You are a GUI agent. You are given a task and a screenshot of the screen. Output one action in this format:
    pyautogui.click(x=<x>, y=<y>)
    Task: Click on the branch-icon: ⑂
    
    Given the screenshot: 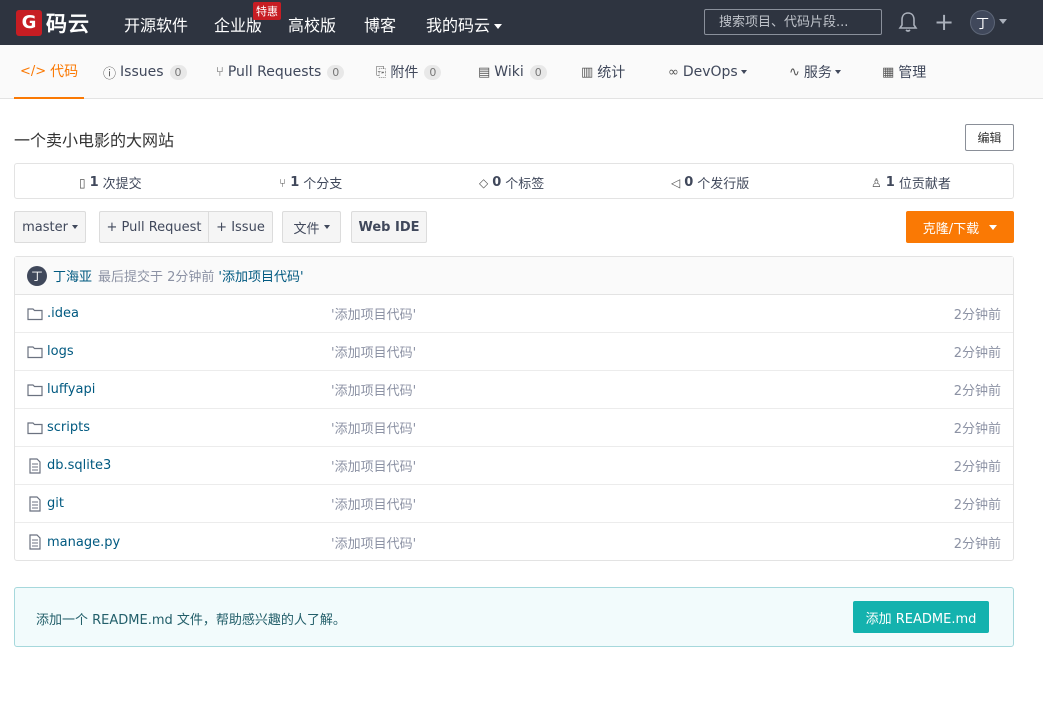 What is the action you would take?
    pyautogui.click(x=283, y=182)
    